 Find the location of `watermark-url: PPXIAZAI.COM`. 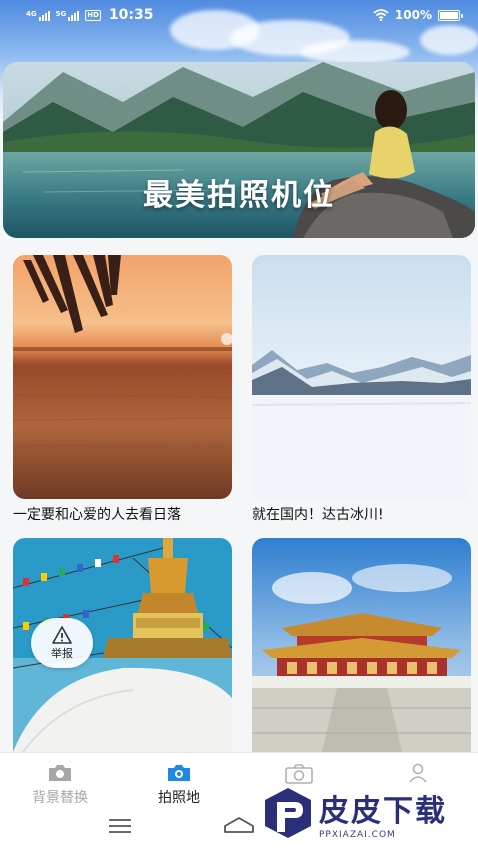

watermark-url: PPXIAZAI.COM is located at coordinates (357, 834).